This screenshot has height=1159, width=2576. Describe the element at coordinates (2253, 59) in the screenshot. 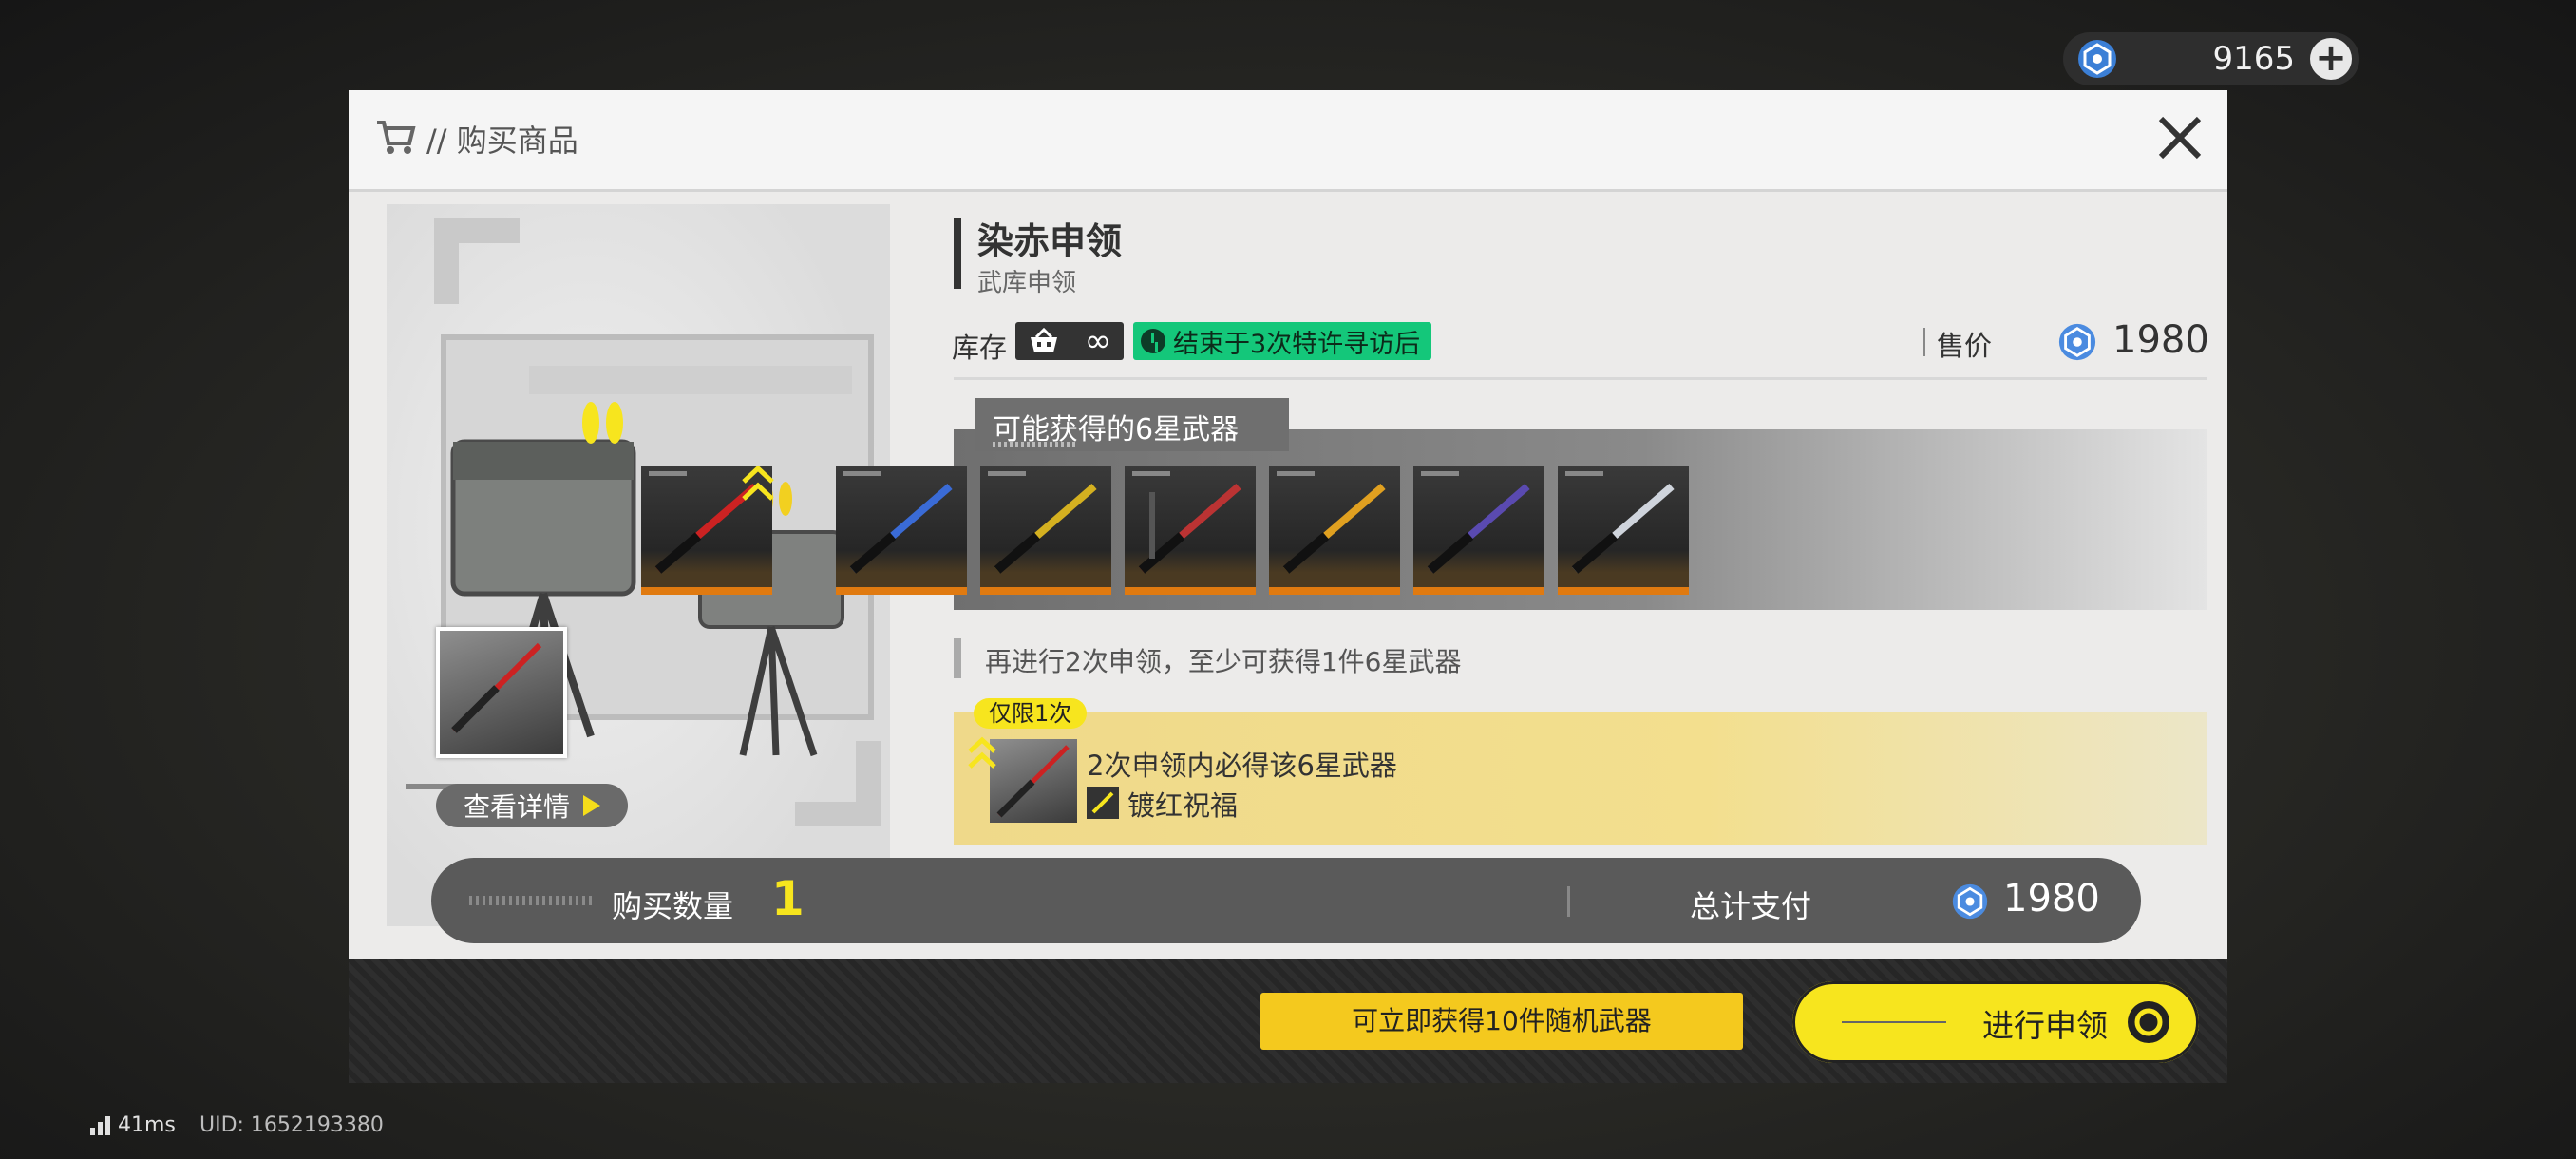

I see `currency-amount: 9165` at that location.